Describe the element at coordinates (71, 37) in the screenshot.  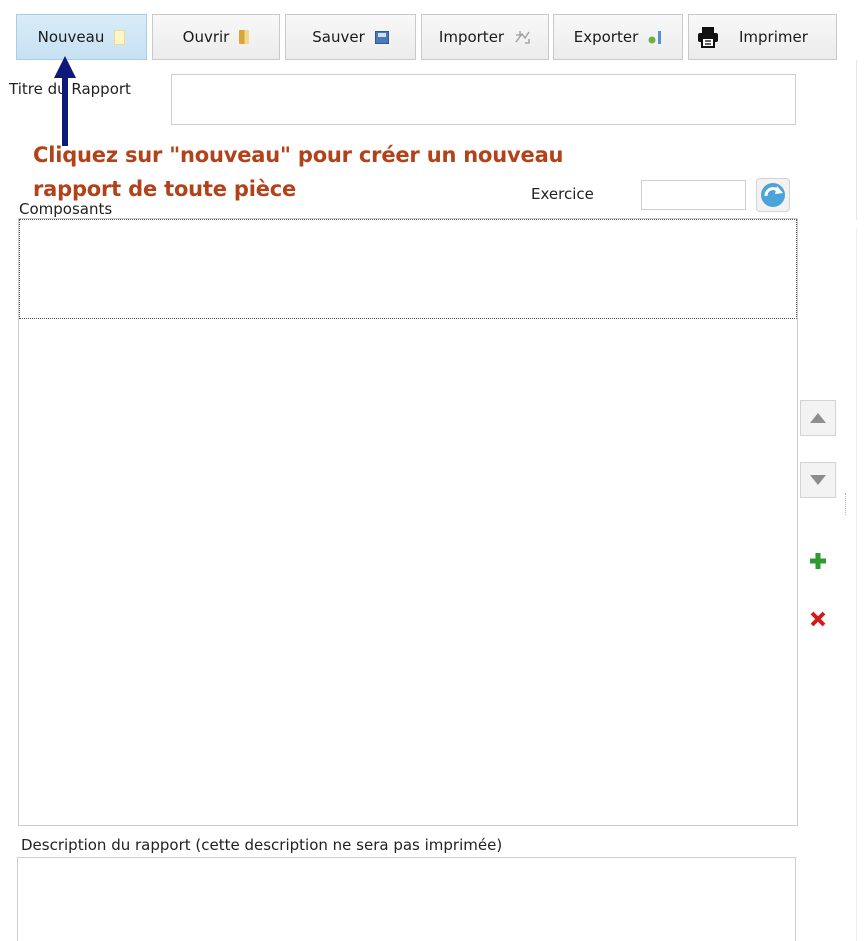
I see `new-button-label: Nouveau` at that location.